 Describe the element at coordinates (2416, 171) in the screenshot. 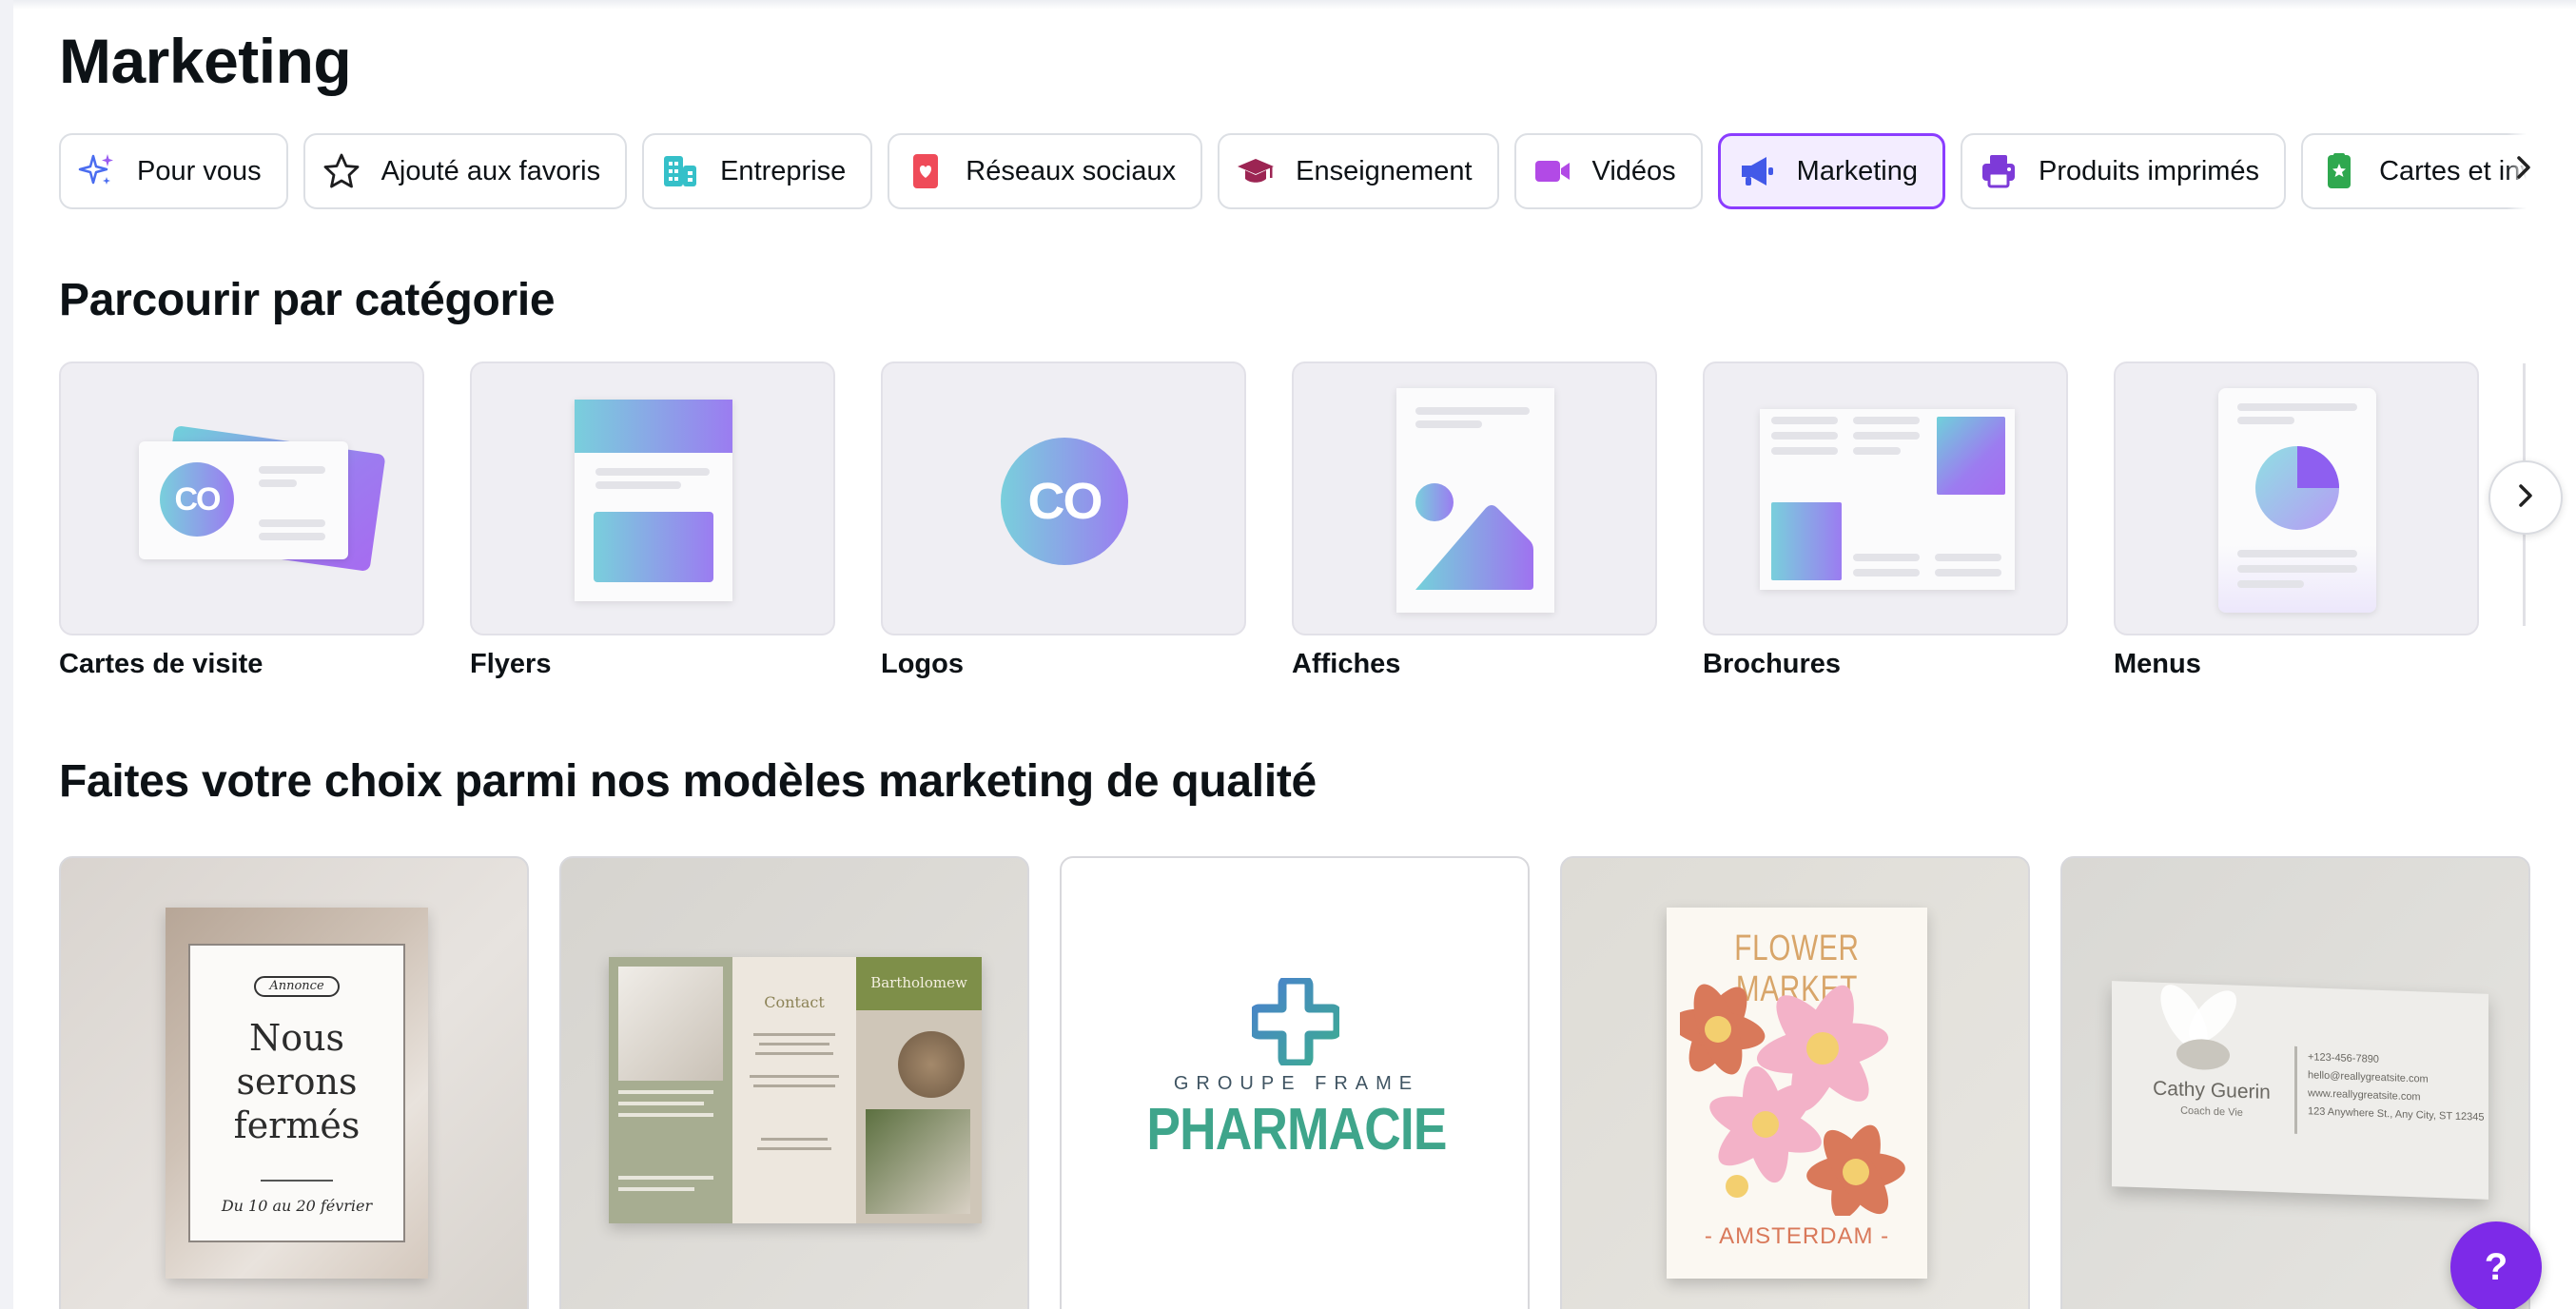

I see `tab-cartes-invitations: Cartes et invi` at that location.